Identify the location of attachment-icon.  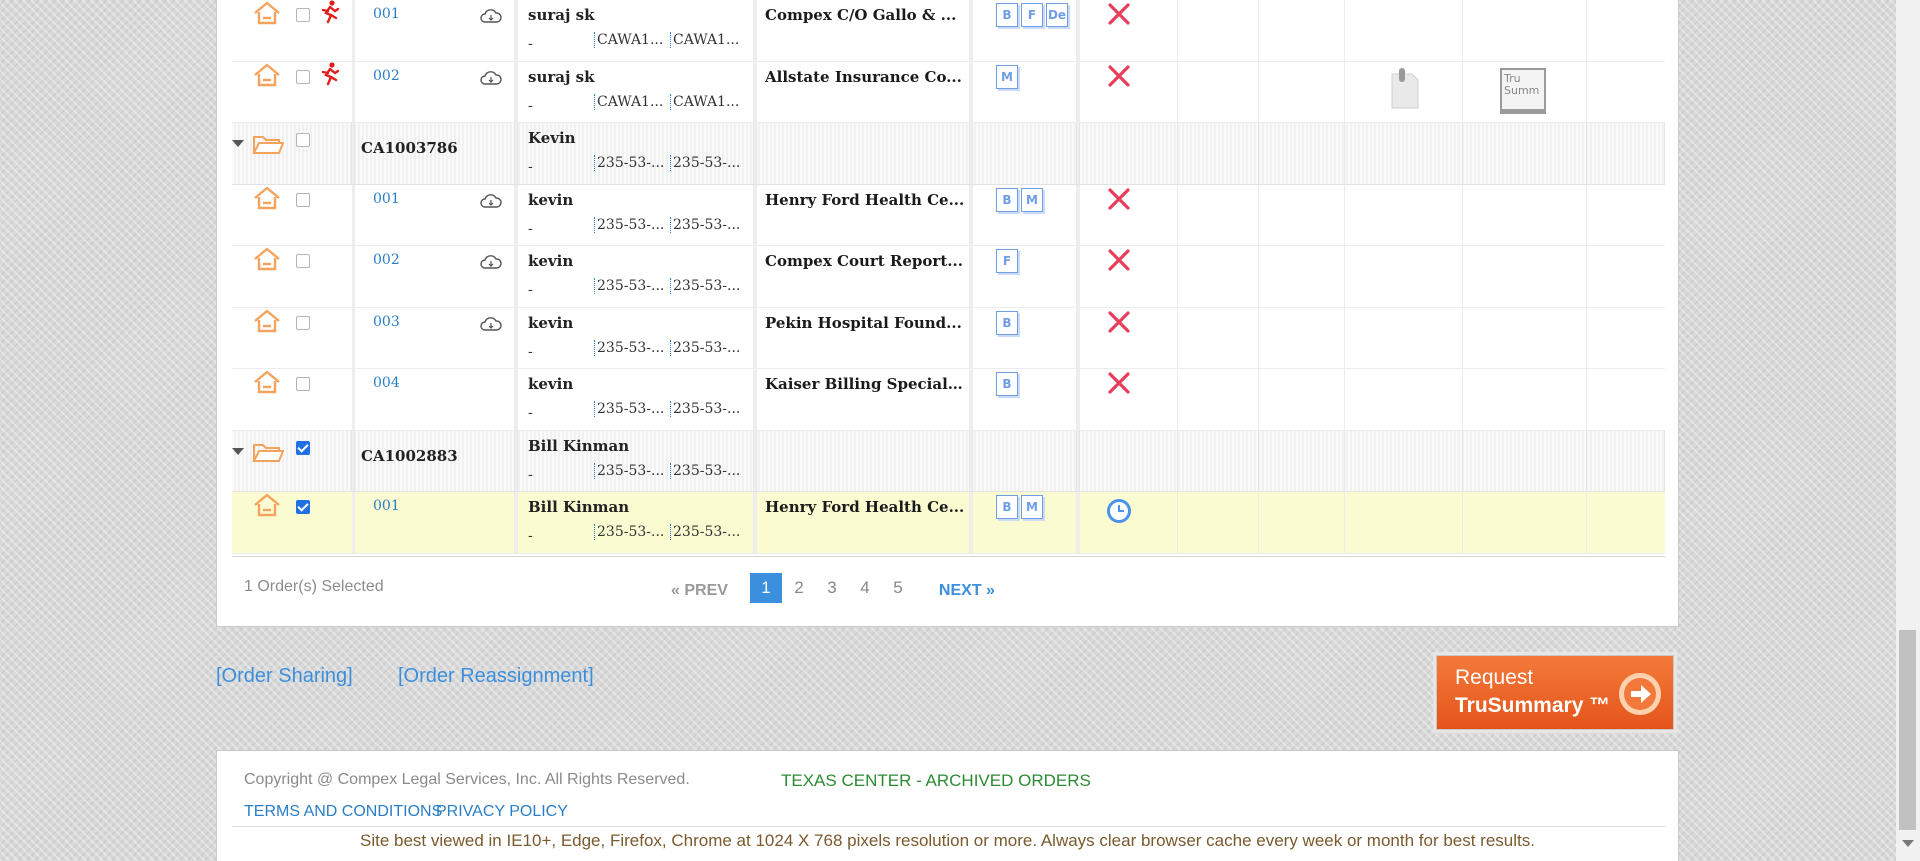
(1405, 88).